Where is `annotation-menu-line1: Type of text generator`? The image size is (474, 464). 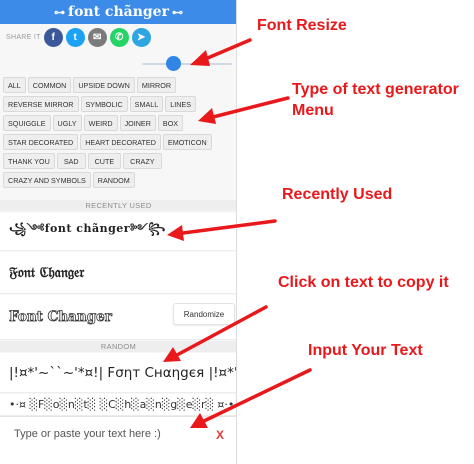 annotation-menu-line1: Type of text generator is located at coordinates (375, 89).